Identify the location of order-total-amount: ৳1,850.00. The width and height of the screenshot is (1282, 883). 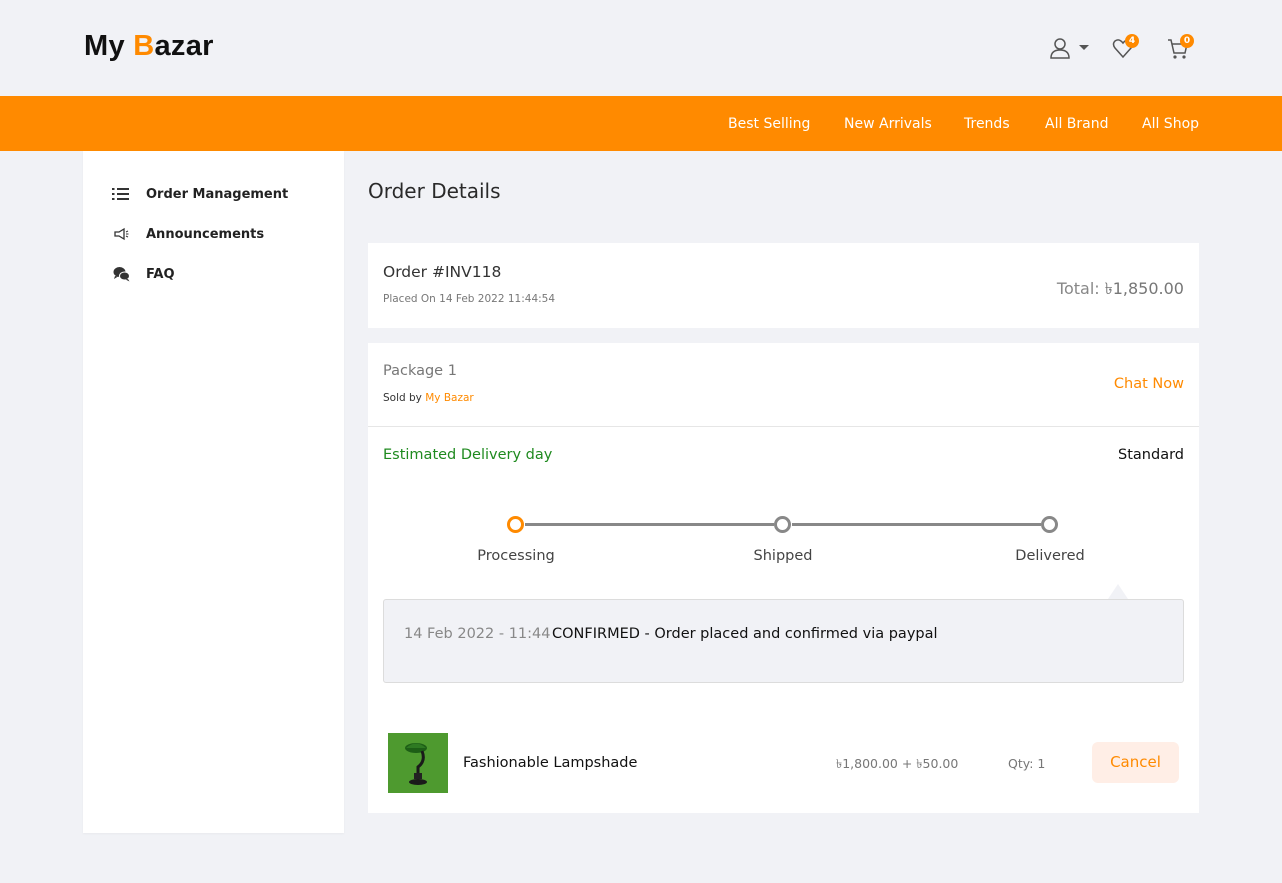
(1144, 288).